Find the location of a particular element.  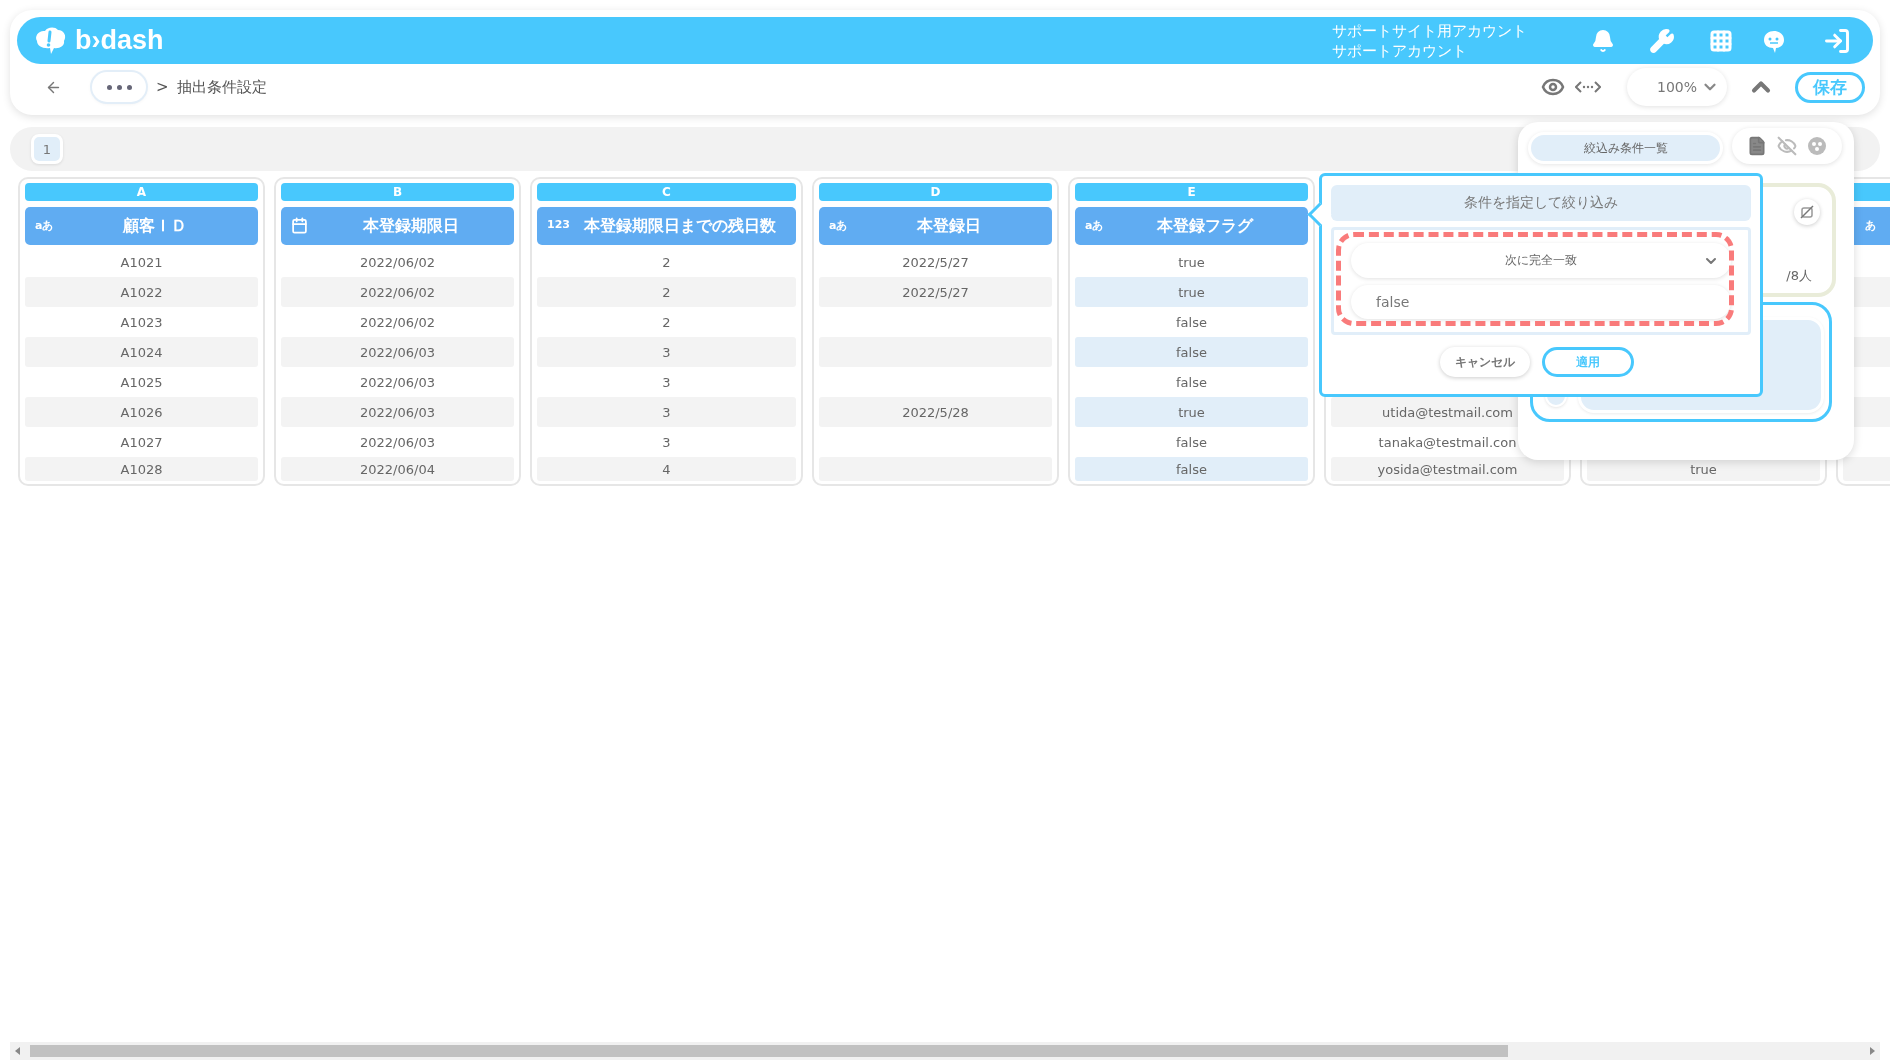

column-title: 本登録期限日 is located at coordinates (410, 226).